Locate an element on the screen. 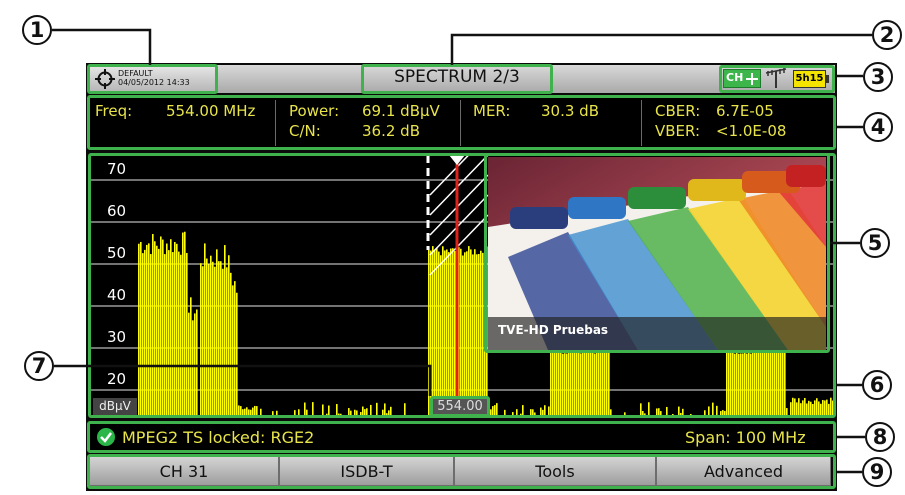  callout-marker: 2 is located at coordinates (887, 35).